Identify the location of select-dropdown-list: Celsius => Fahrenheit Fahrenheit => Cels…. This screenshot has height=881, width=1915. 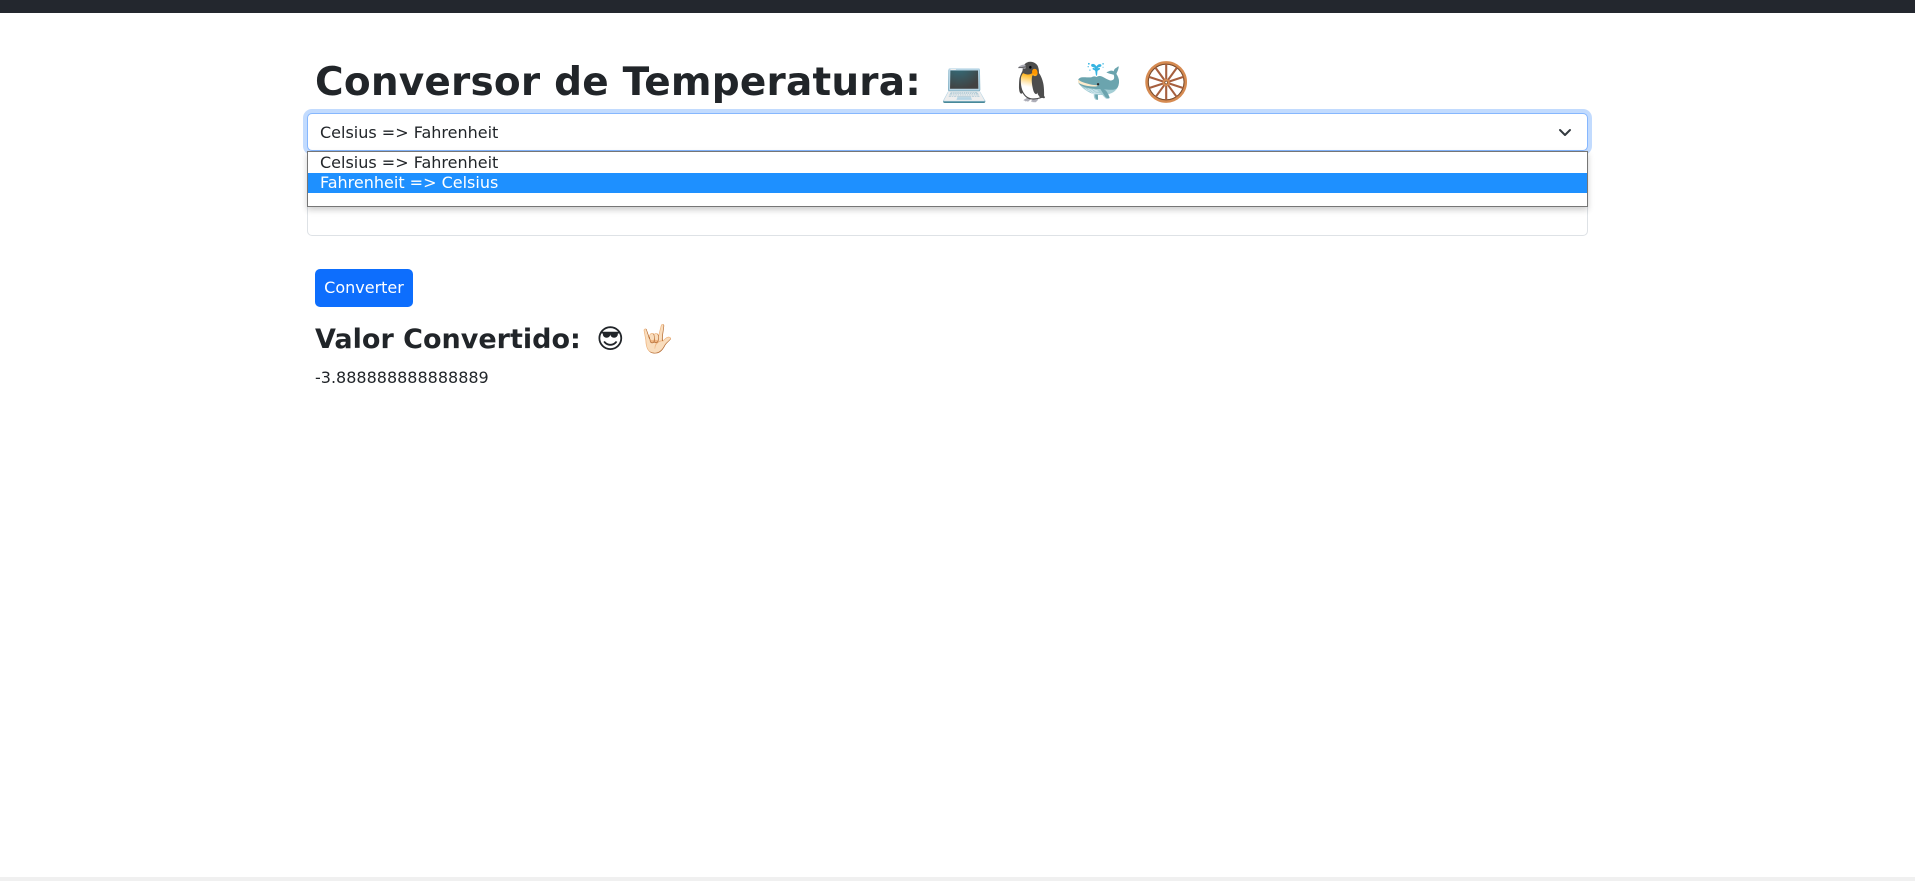
(947, 179).